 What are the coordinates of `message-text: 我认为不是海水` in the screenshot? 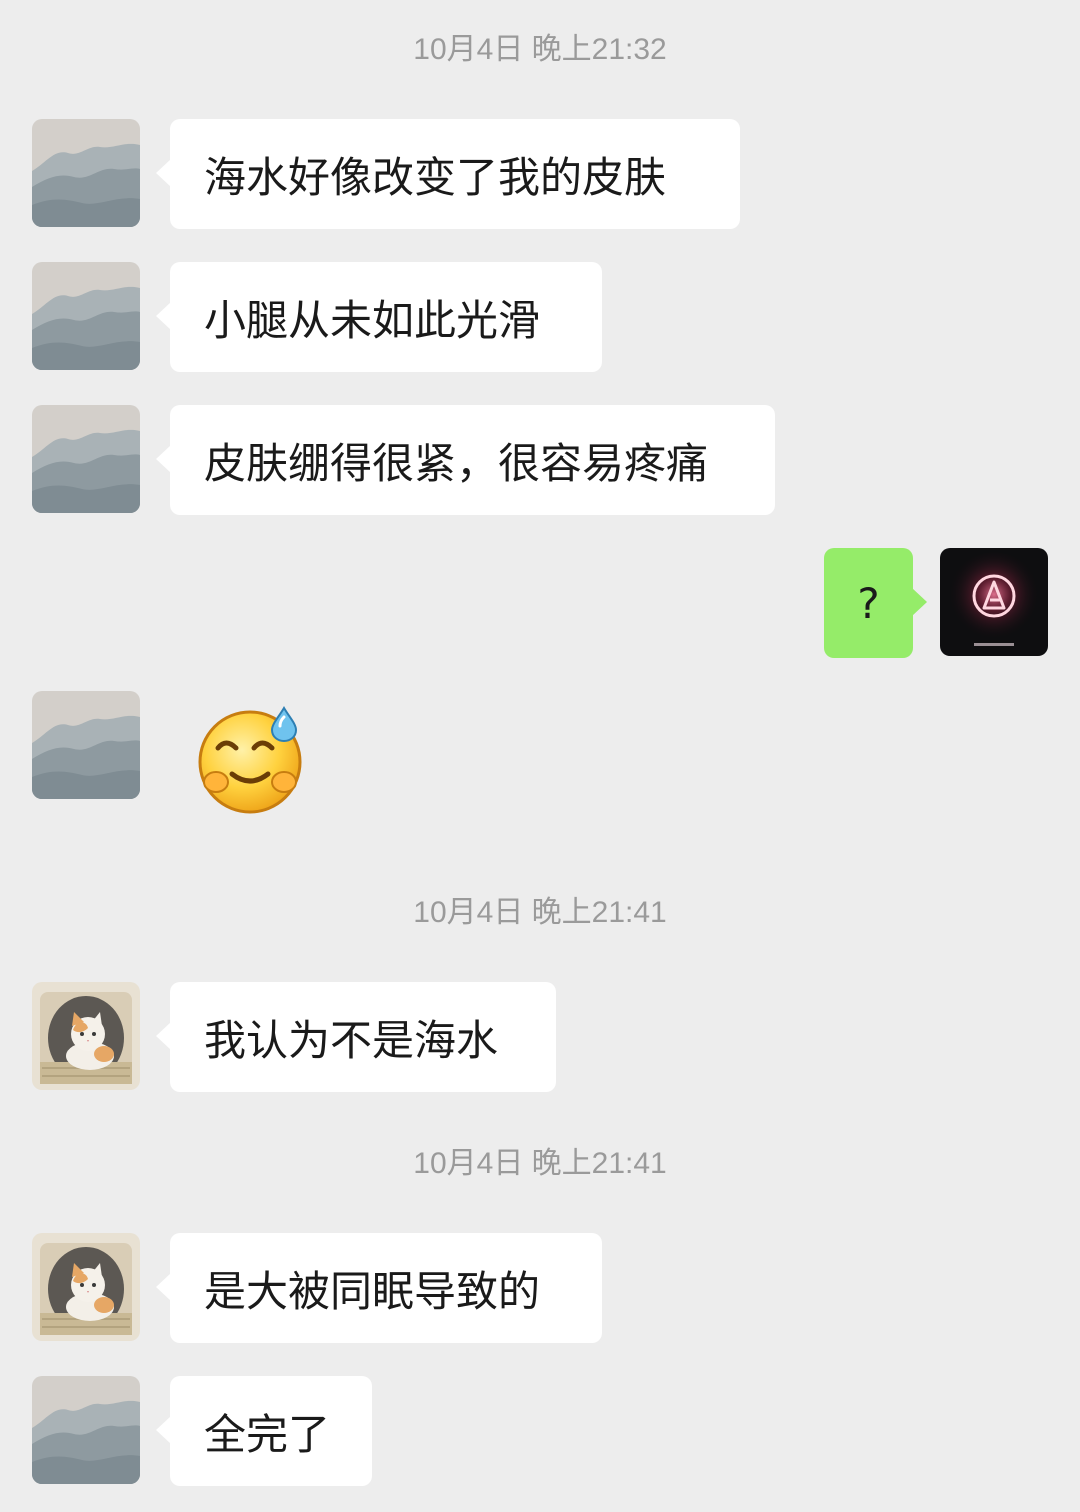 It's located at (351, 1040).